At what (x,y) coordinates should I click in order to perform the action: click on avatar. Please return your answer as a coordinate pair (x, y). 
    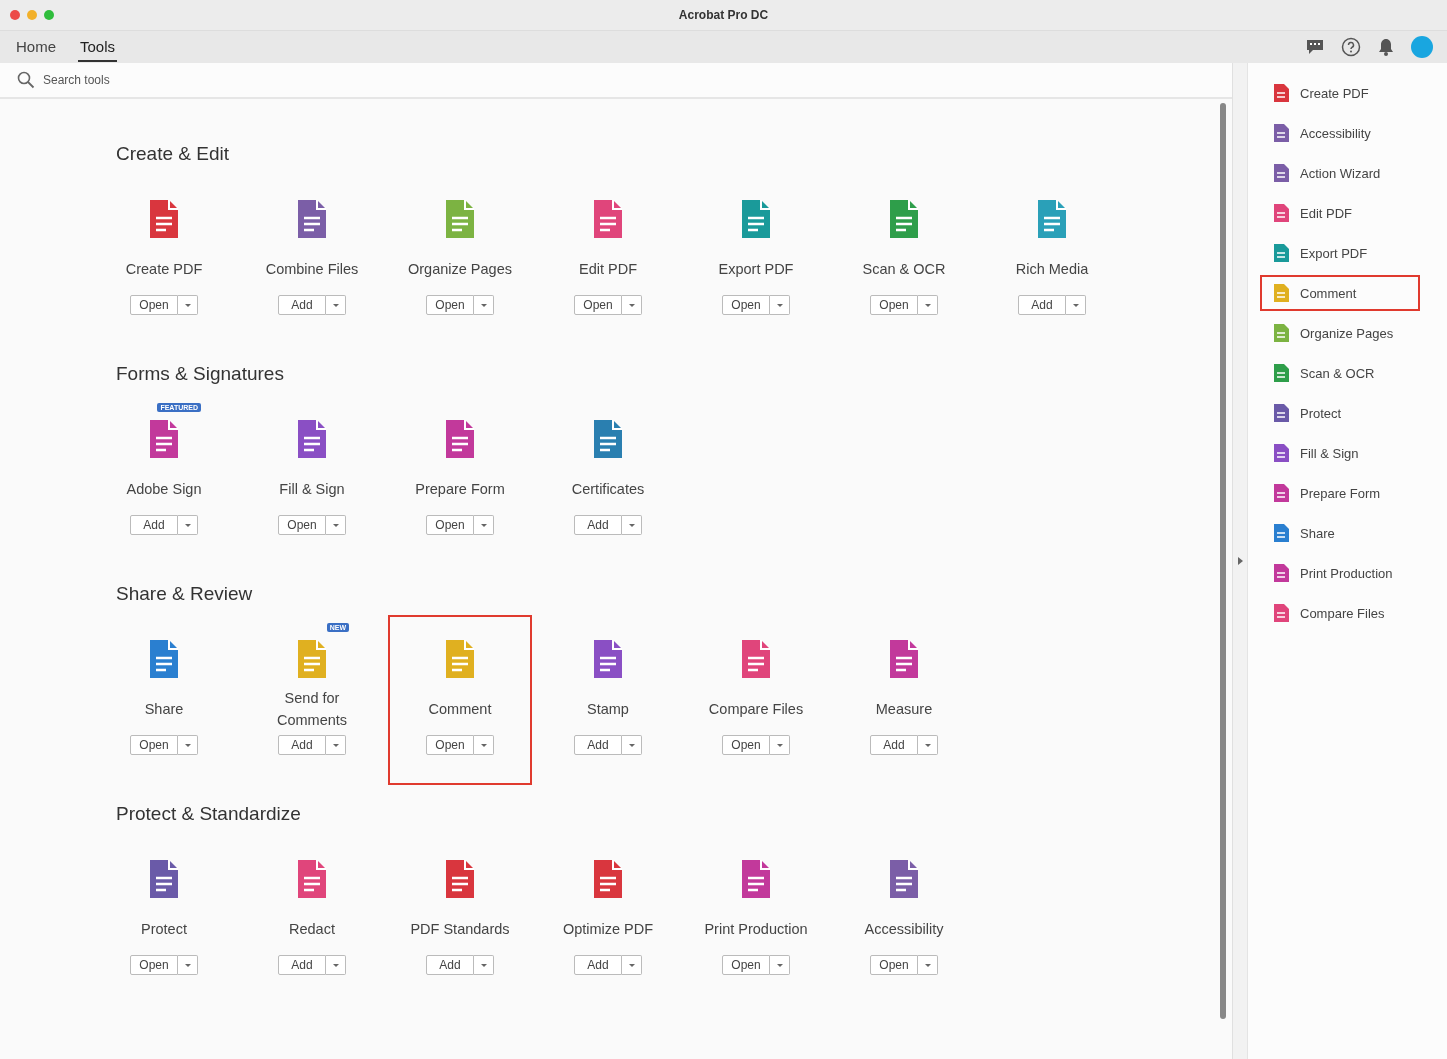
    Looking at the image, I should click on (1422, 47).